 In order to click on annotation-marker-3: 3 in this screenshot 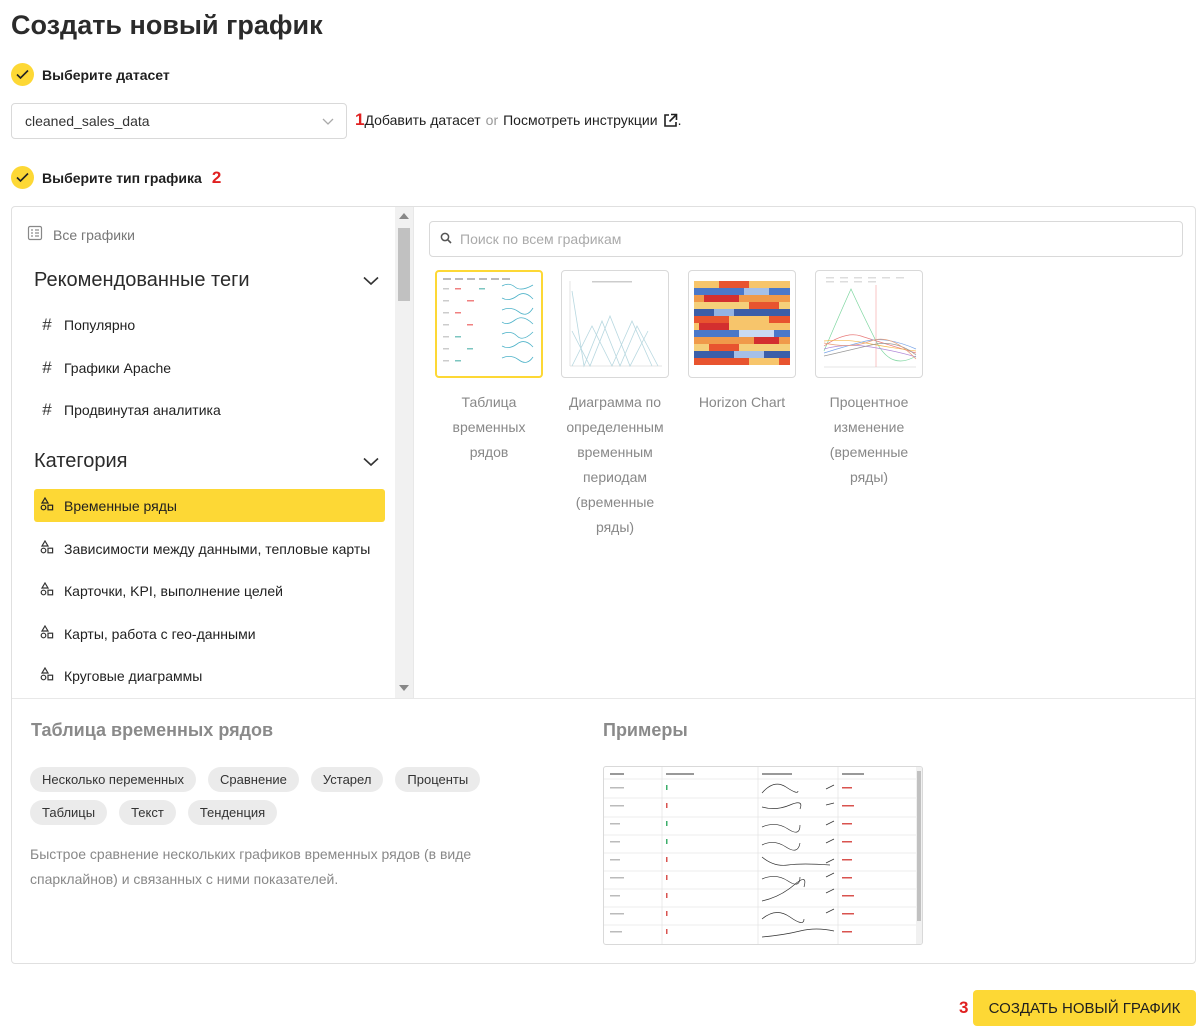, I will do `click(964, 1007)`.